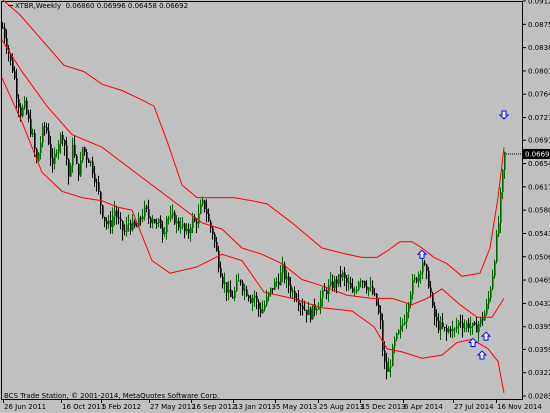 Image resolution: width=550 pixels, height=413 pixels. What do you see at coordinates (38, 6) in the screenshot?
I see `symbol-name: XTBR,Weekly` at bounding box center [38, 6].